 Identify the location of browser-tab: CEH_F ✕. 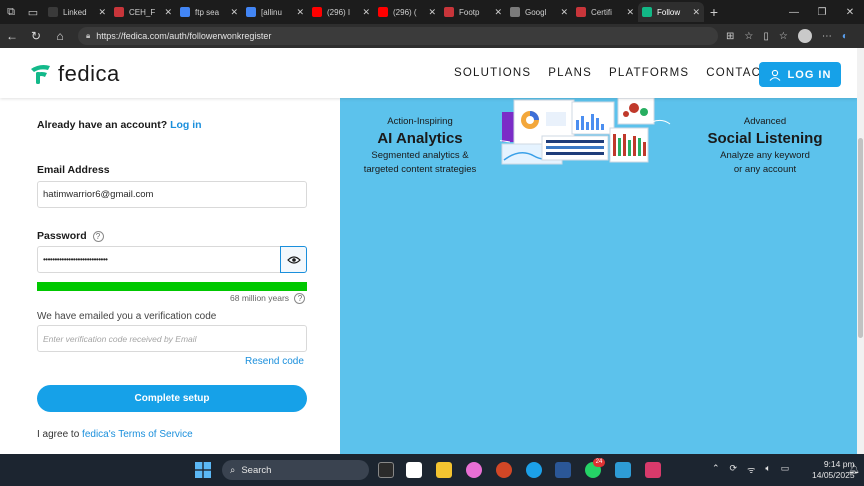
(143, 12).